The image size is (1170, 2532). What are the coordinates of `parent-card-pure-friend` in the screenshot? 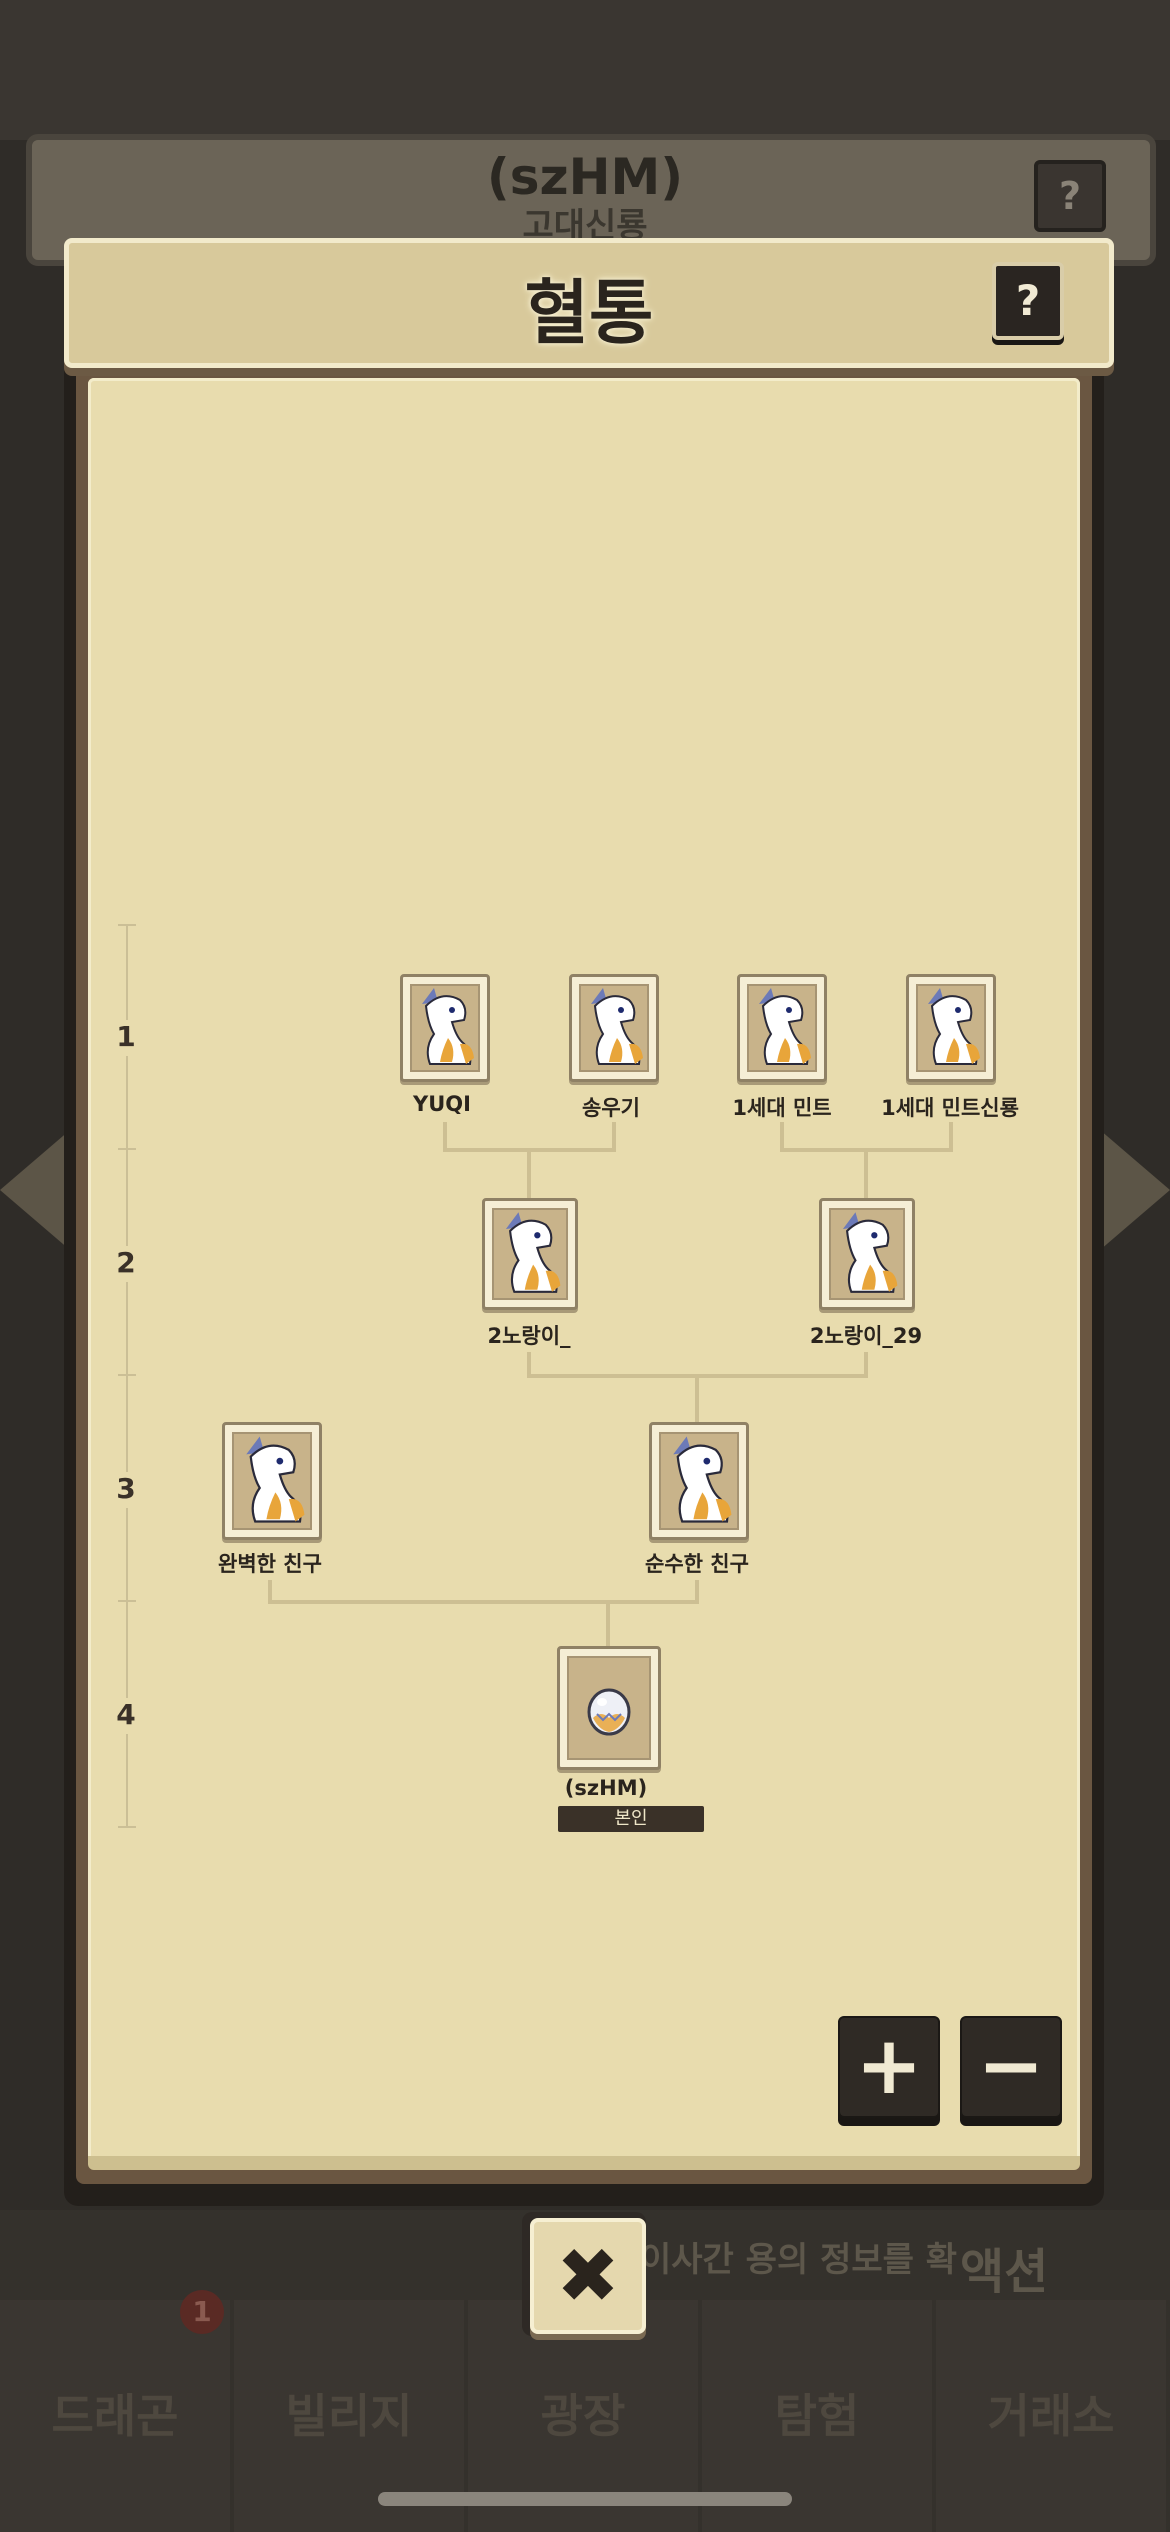 It's located at (699, 1481).